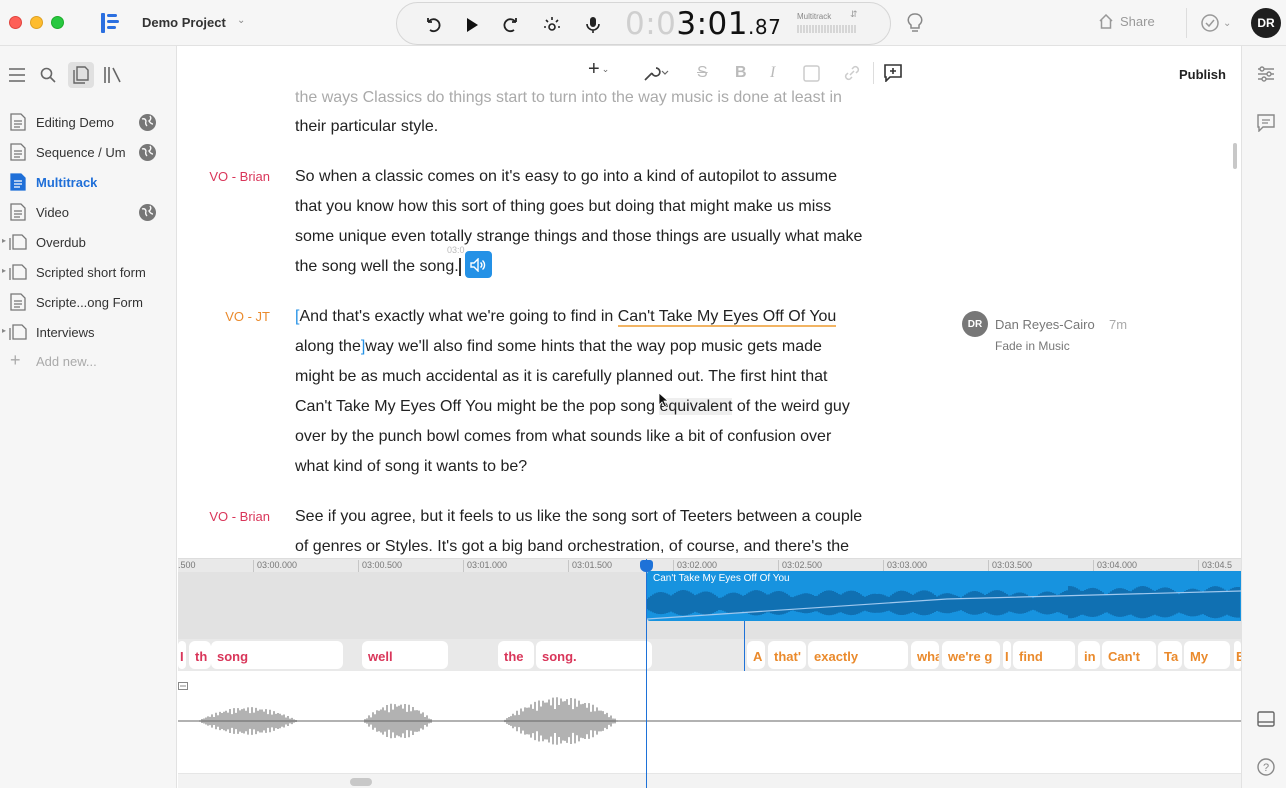  I want to click on add-plus-icon: + ⌄, so click(598, 69).